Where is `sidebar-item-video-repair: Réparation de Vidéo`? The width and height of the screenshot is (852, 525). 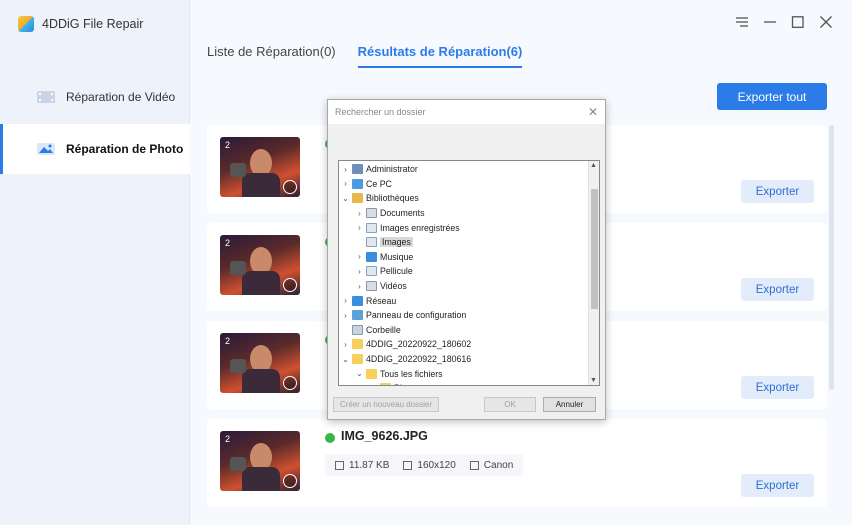
sidebar-item-video-repair: Réparation de Vidéo is located at coordinates (95, 97).